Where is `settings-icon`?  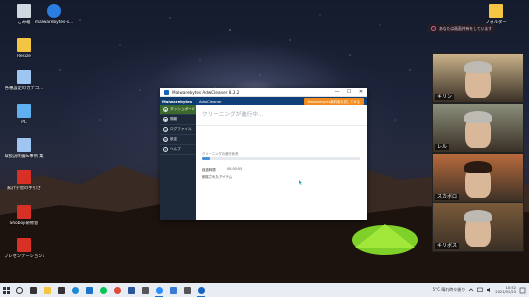
settings-icon is located at coordinates (187, 290).